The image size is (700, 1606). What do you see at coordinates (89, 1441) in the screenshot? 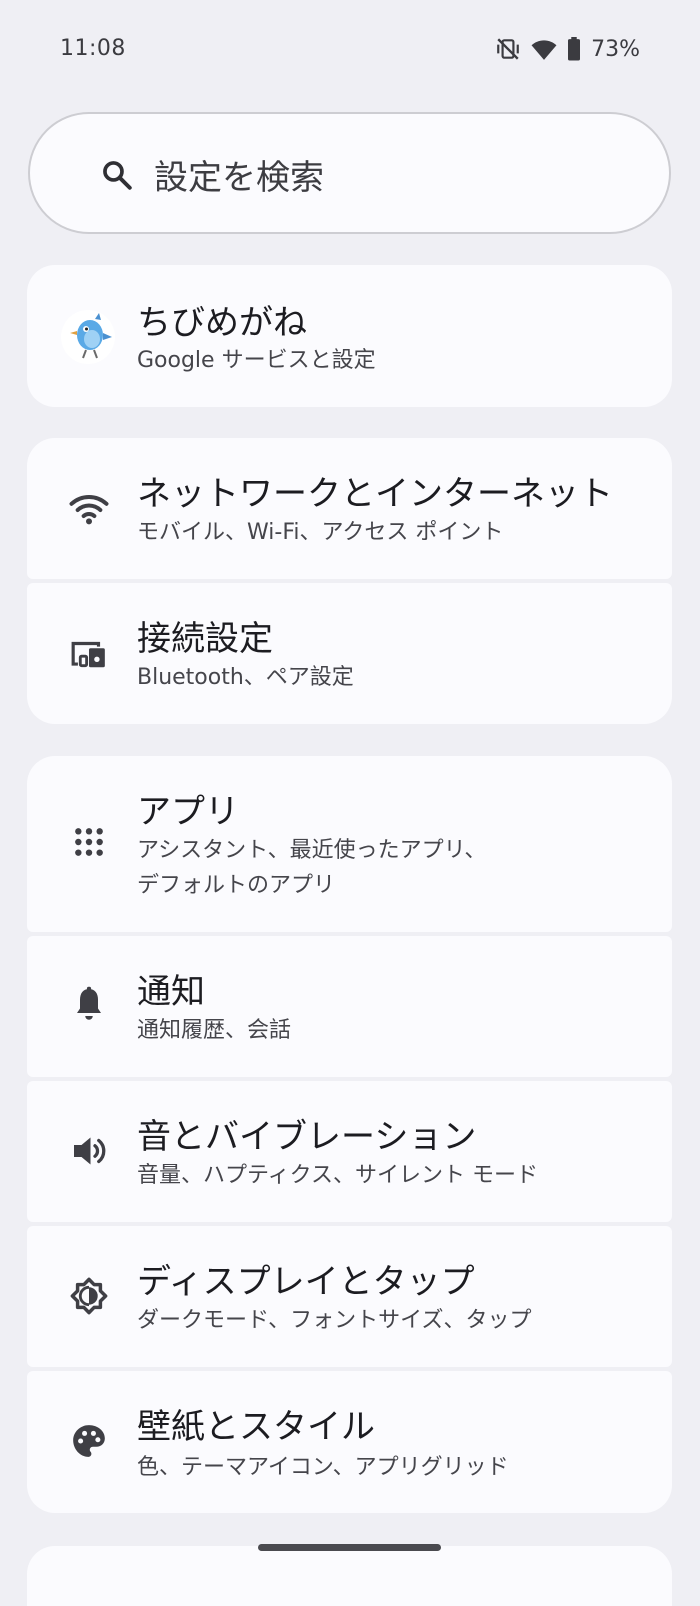
I see `palette-icon` at bounding box center [89, 1441].